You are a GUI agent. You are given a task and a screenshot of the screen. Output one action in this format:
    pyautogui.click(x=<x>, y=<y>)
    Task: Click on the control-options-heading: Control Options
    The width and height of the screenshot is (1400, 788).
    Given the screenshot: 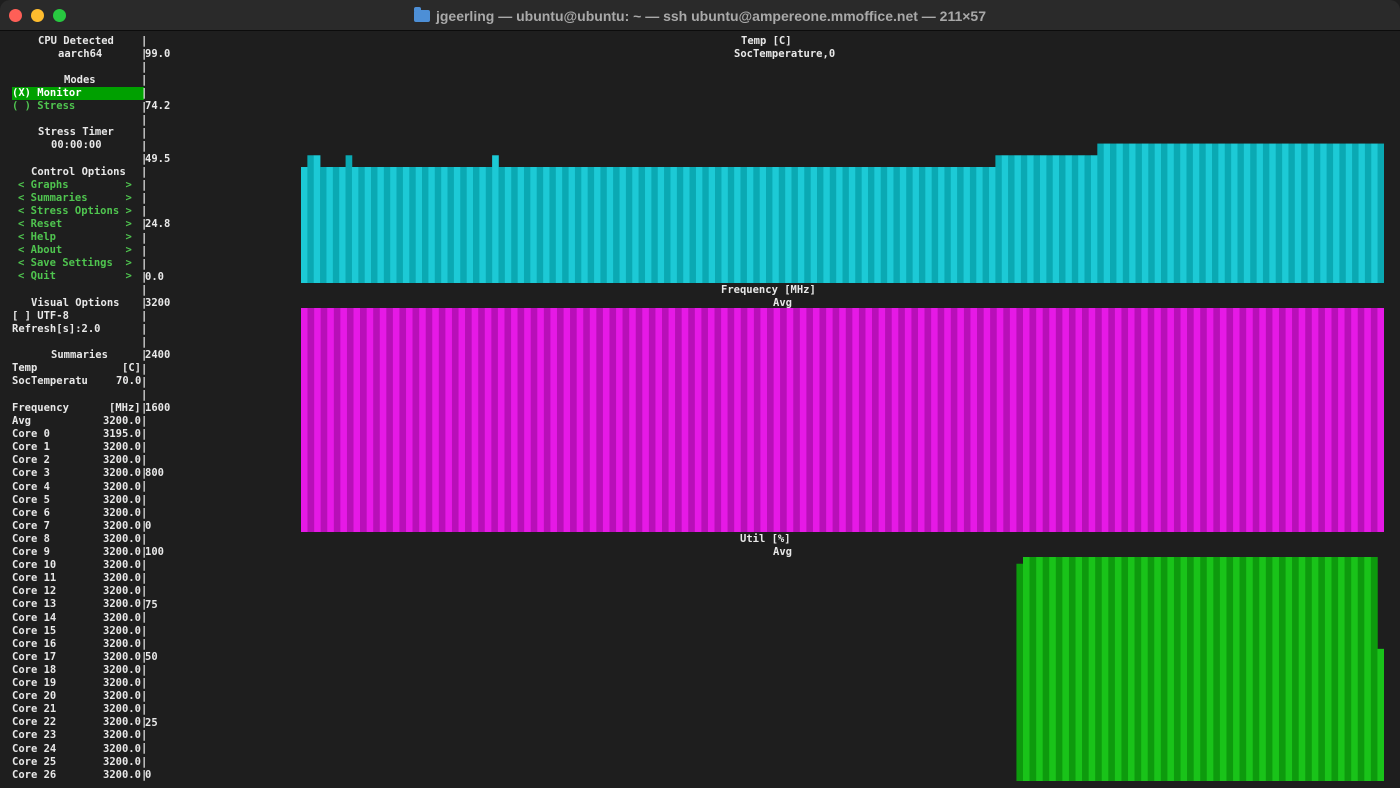 What is the action you would take?
    pyautogui.click(x=78, y=172)
    